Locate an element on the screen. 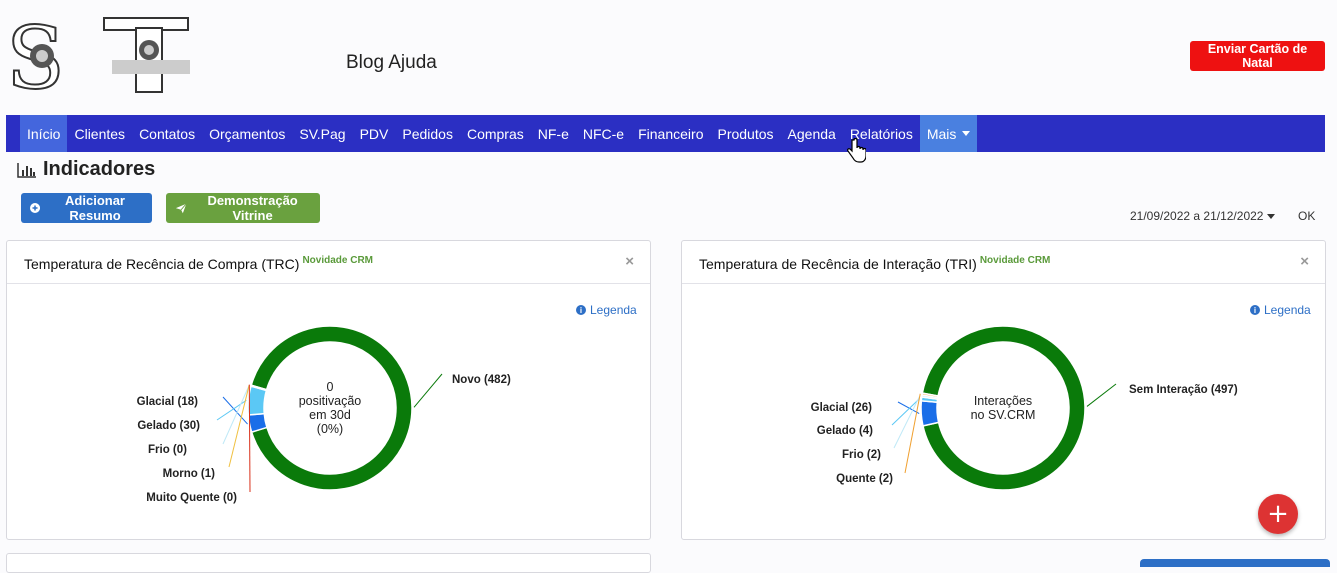  send-christmas-card-button: Enviar Cartão de Natal is located at coordinates (1257, 56).